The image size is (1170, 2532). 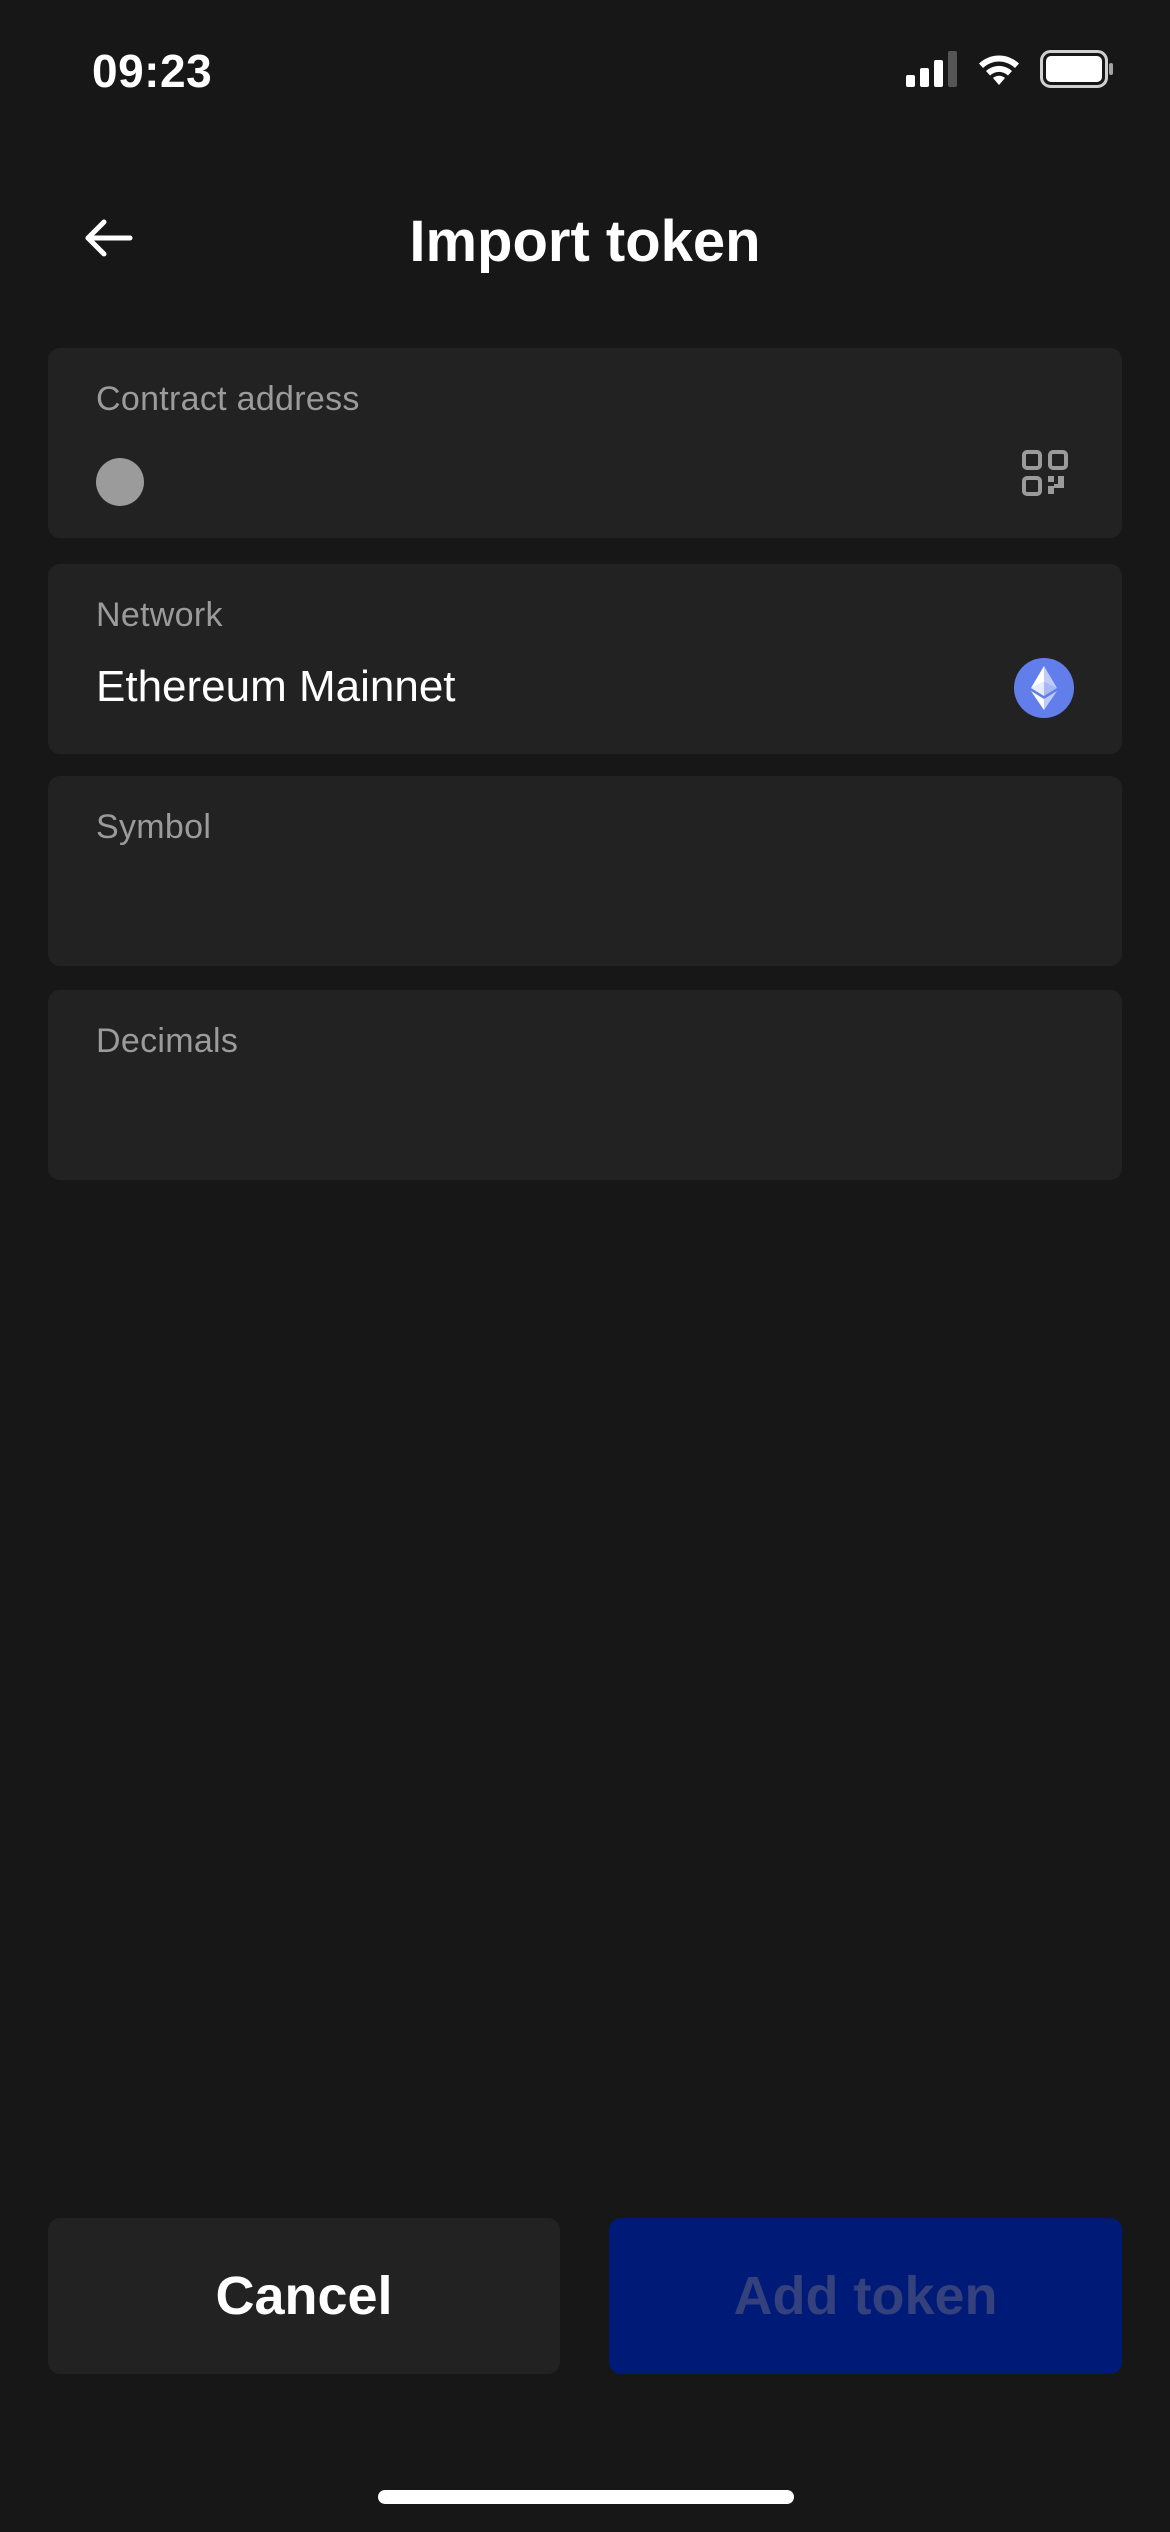 What do you see at coordinates (1077, 71) in the screenshot?
I see `battery-icon` at bounding box center [1077, 71].